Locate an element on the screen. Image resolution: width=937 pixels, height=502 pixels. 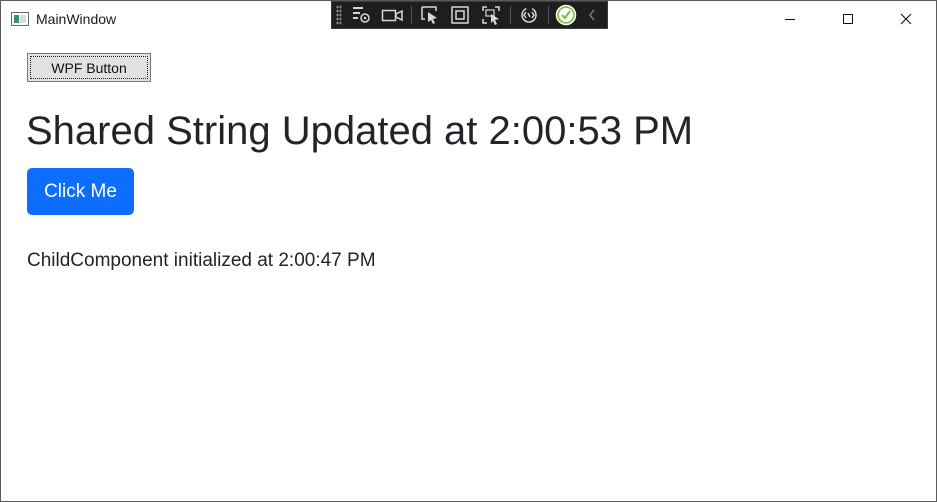
collapse-toolbar-button is located at coordinates (592, 15).